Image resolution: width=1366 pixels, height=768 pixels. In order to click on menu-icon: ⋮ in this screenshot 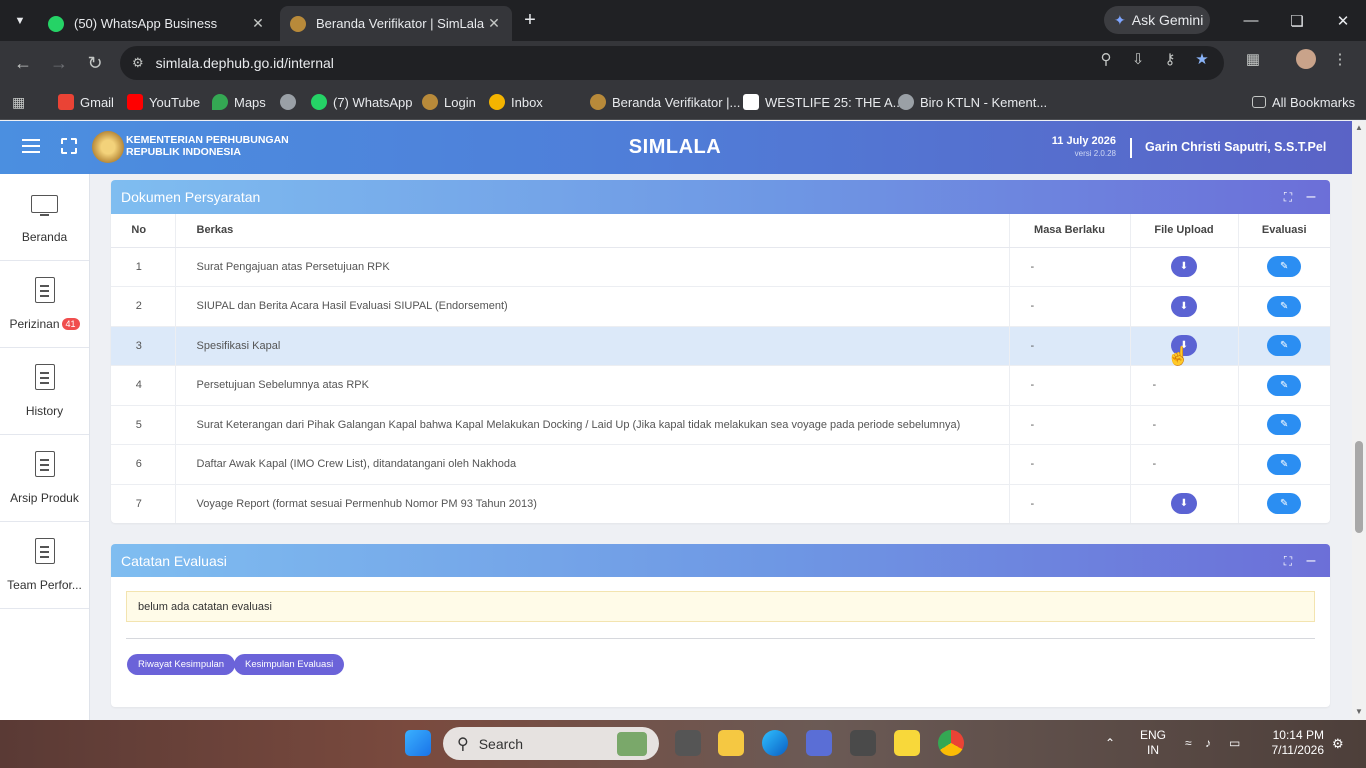, I will do `click(1340, 59)`.